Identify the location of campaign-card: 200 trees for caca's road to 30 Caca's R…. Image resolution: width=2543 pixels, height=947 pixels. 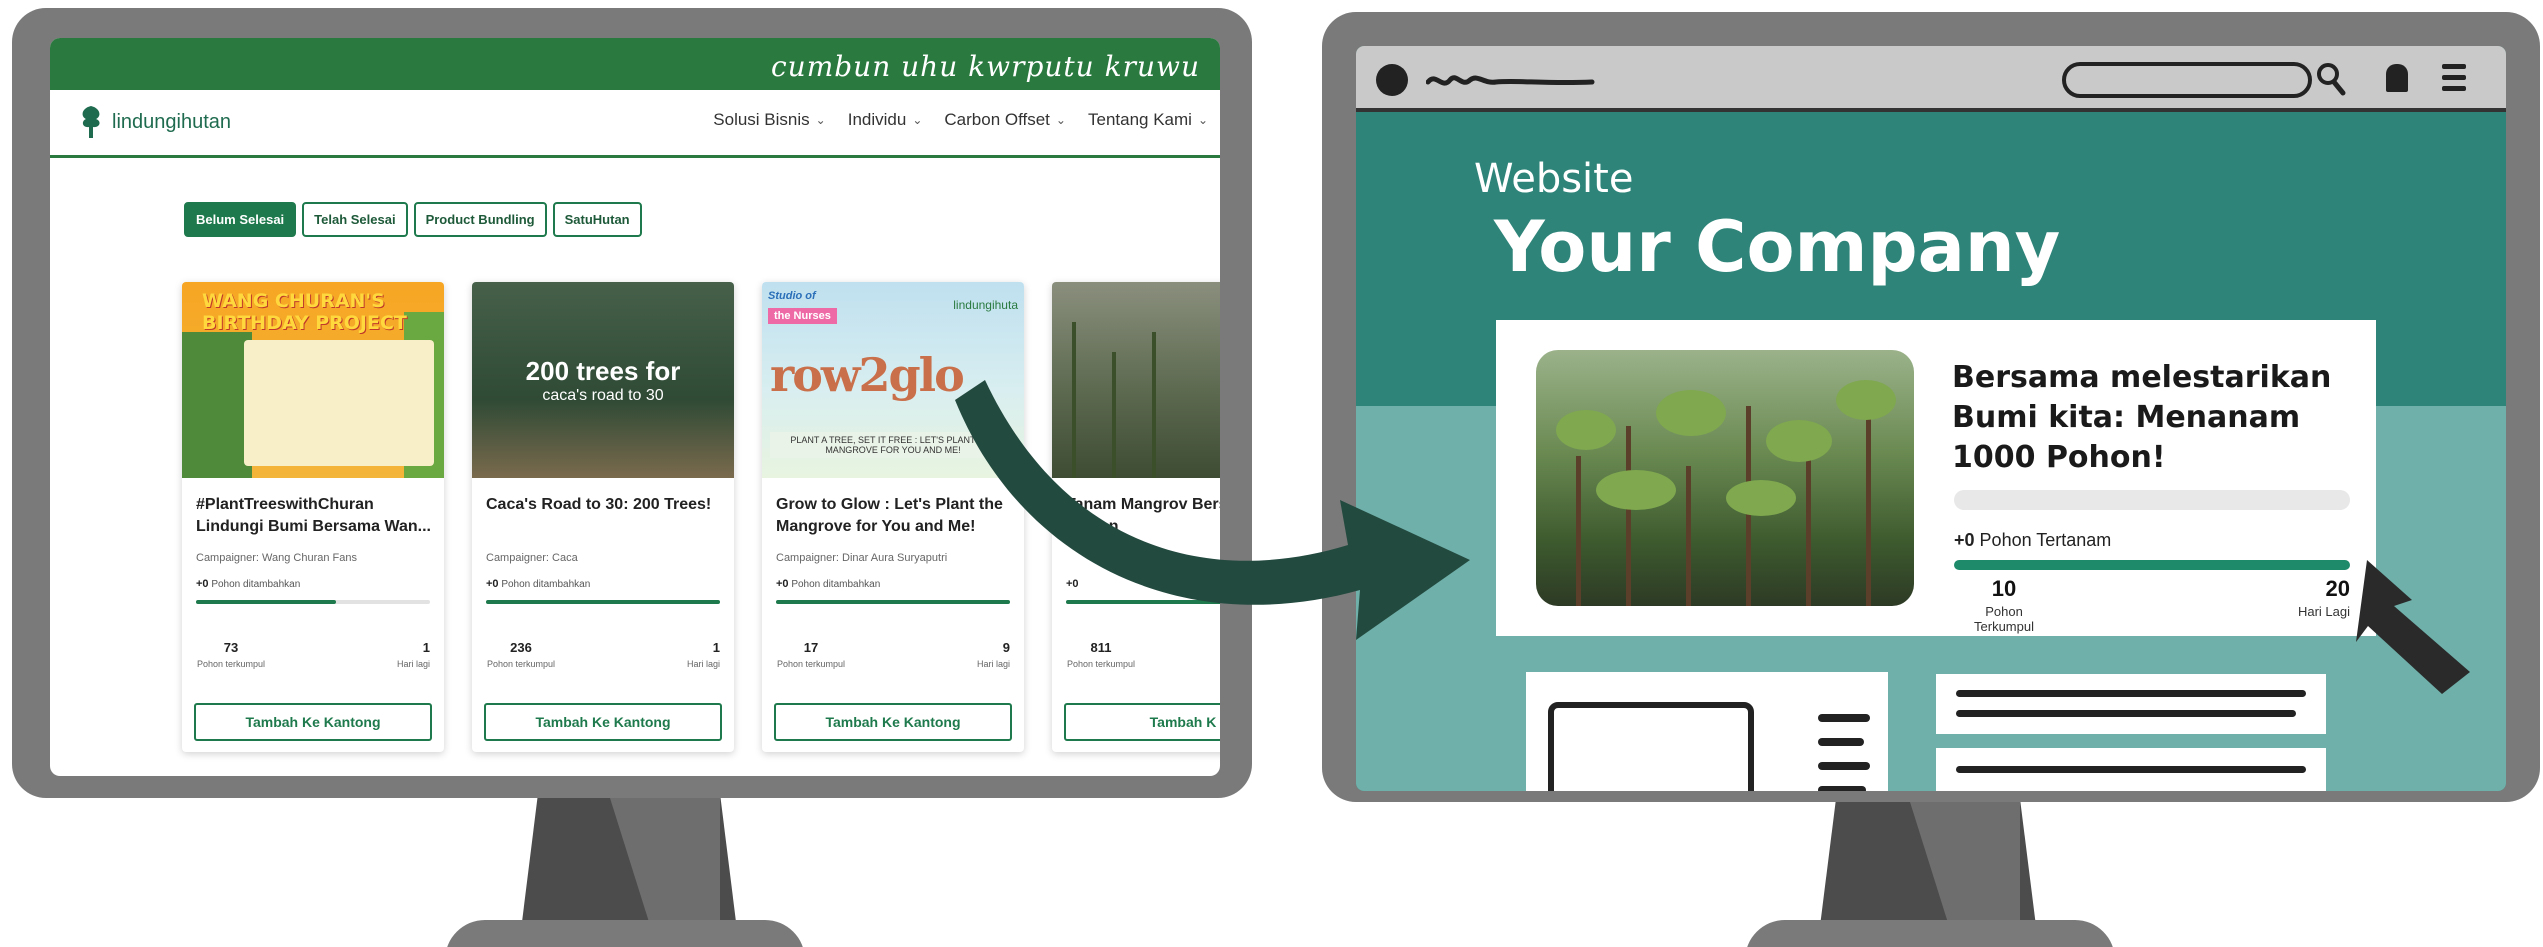
(603, 517).